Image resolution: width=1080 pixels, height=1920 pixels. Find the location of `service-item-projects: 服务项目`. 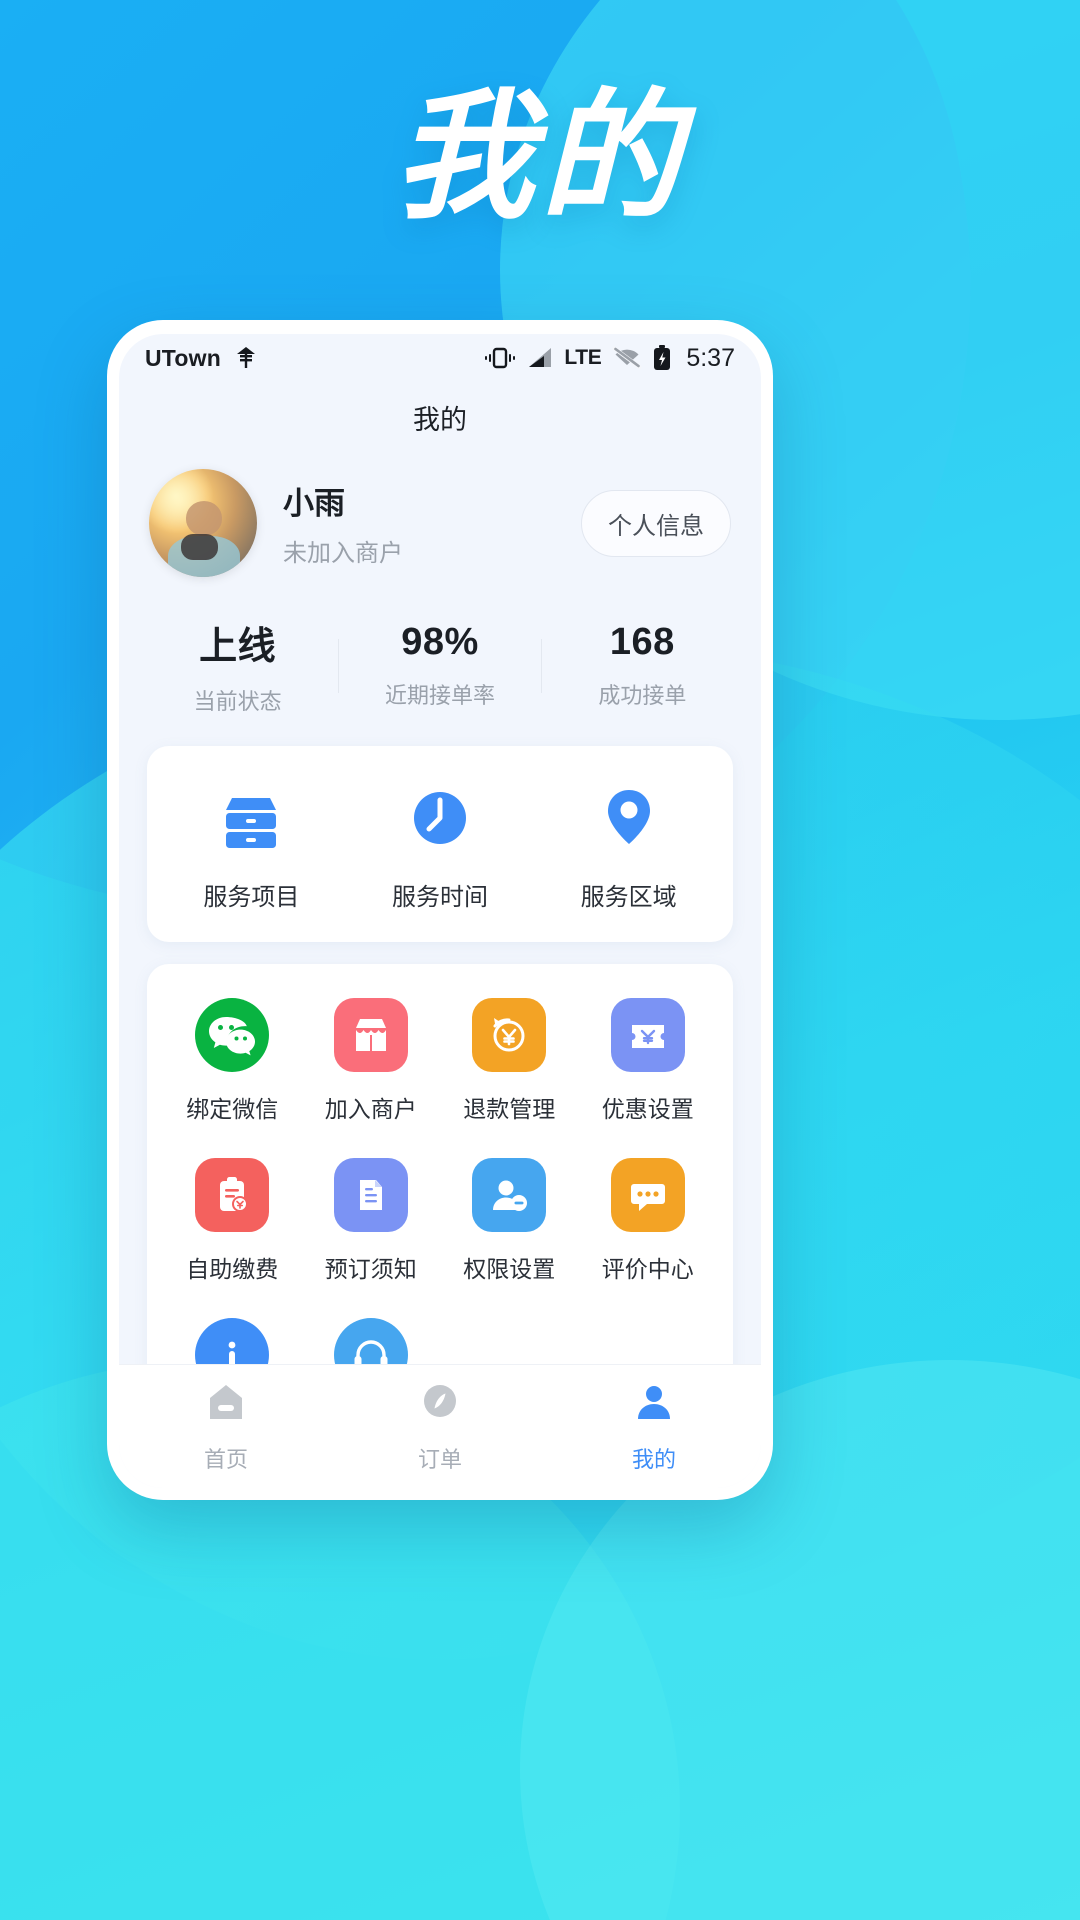

service-item-projects: 服务项目 is located at coordinates (251, 847).